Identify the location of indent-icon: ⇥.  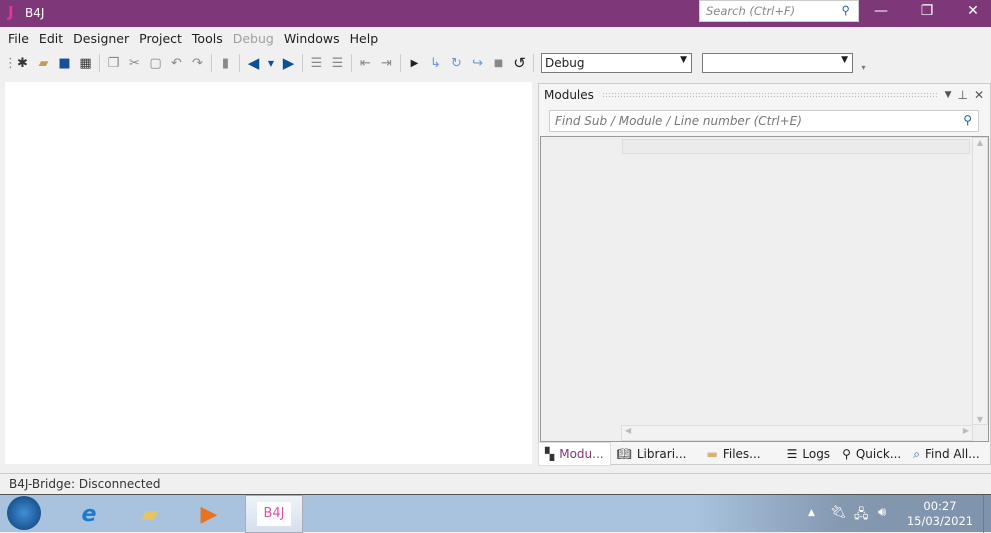
(386, 63).